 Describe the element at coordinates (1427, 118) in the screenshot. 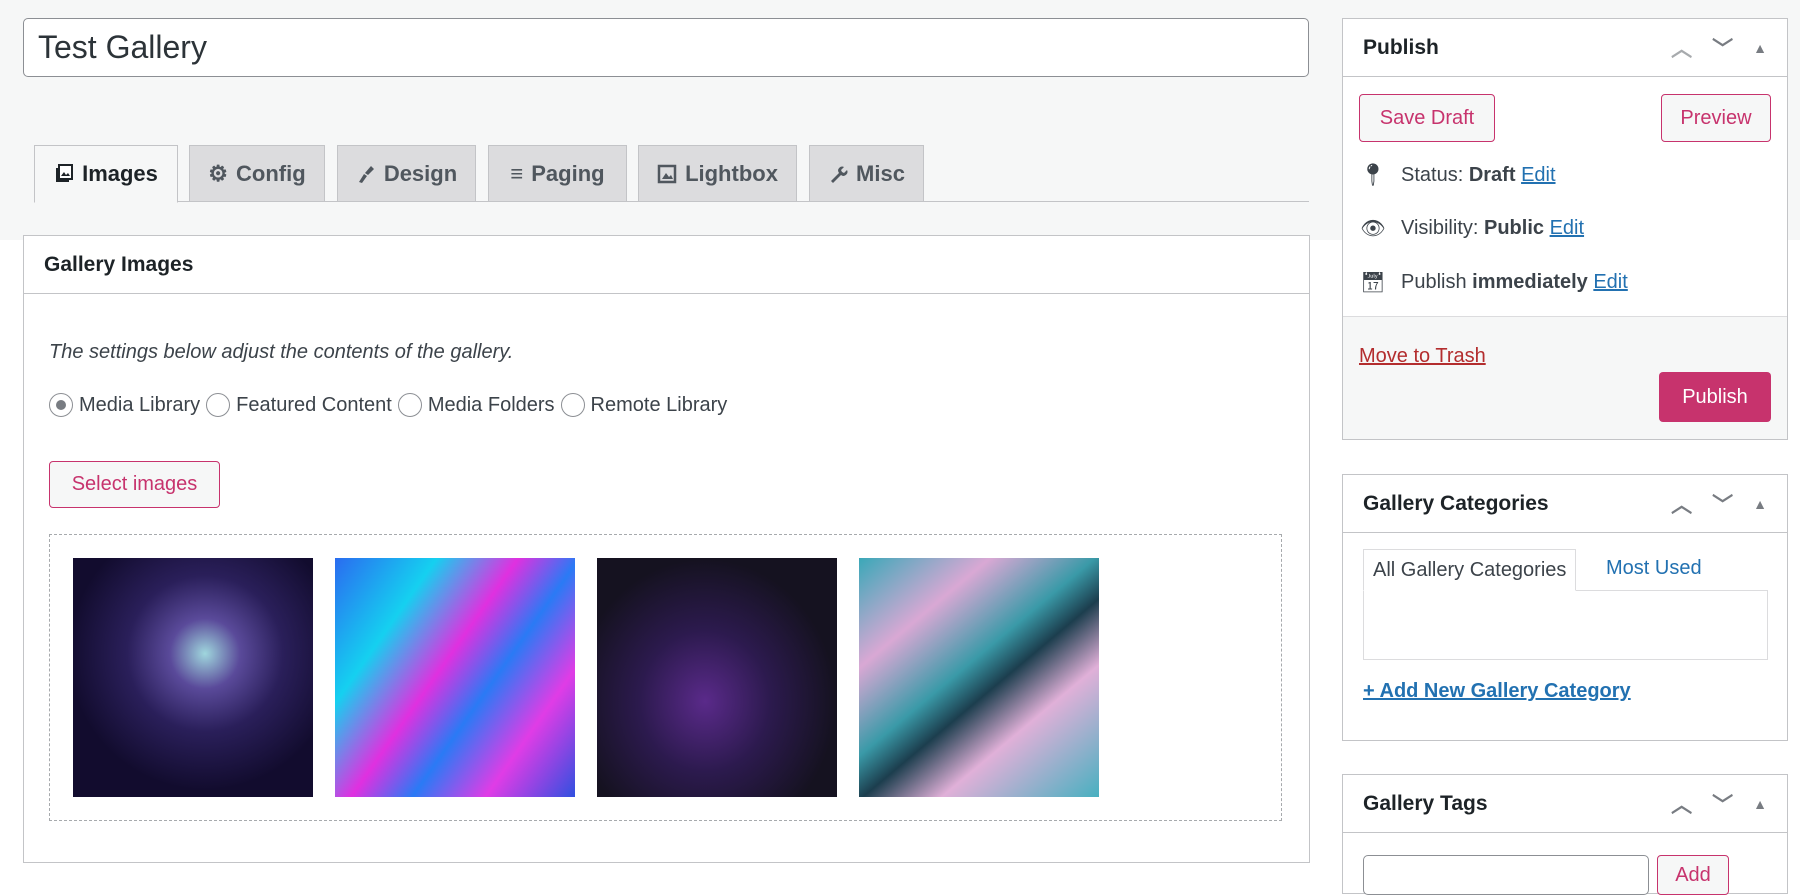

I see `save-draft-button: Save Draft` at that location.